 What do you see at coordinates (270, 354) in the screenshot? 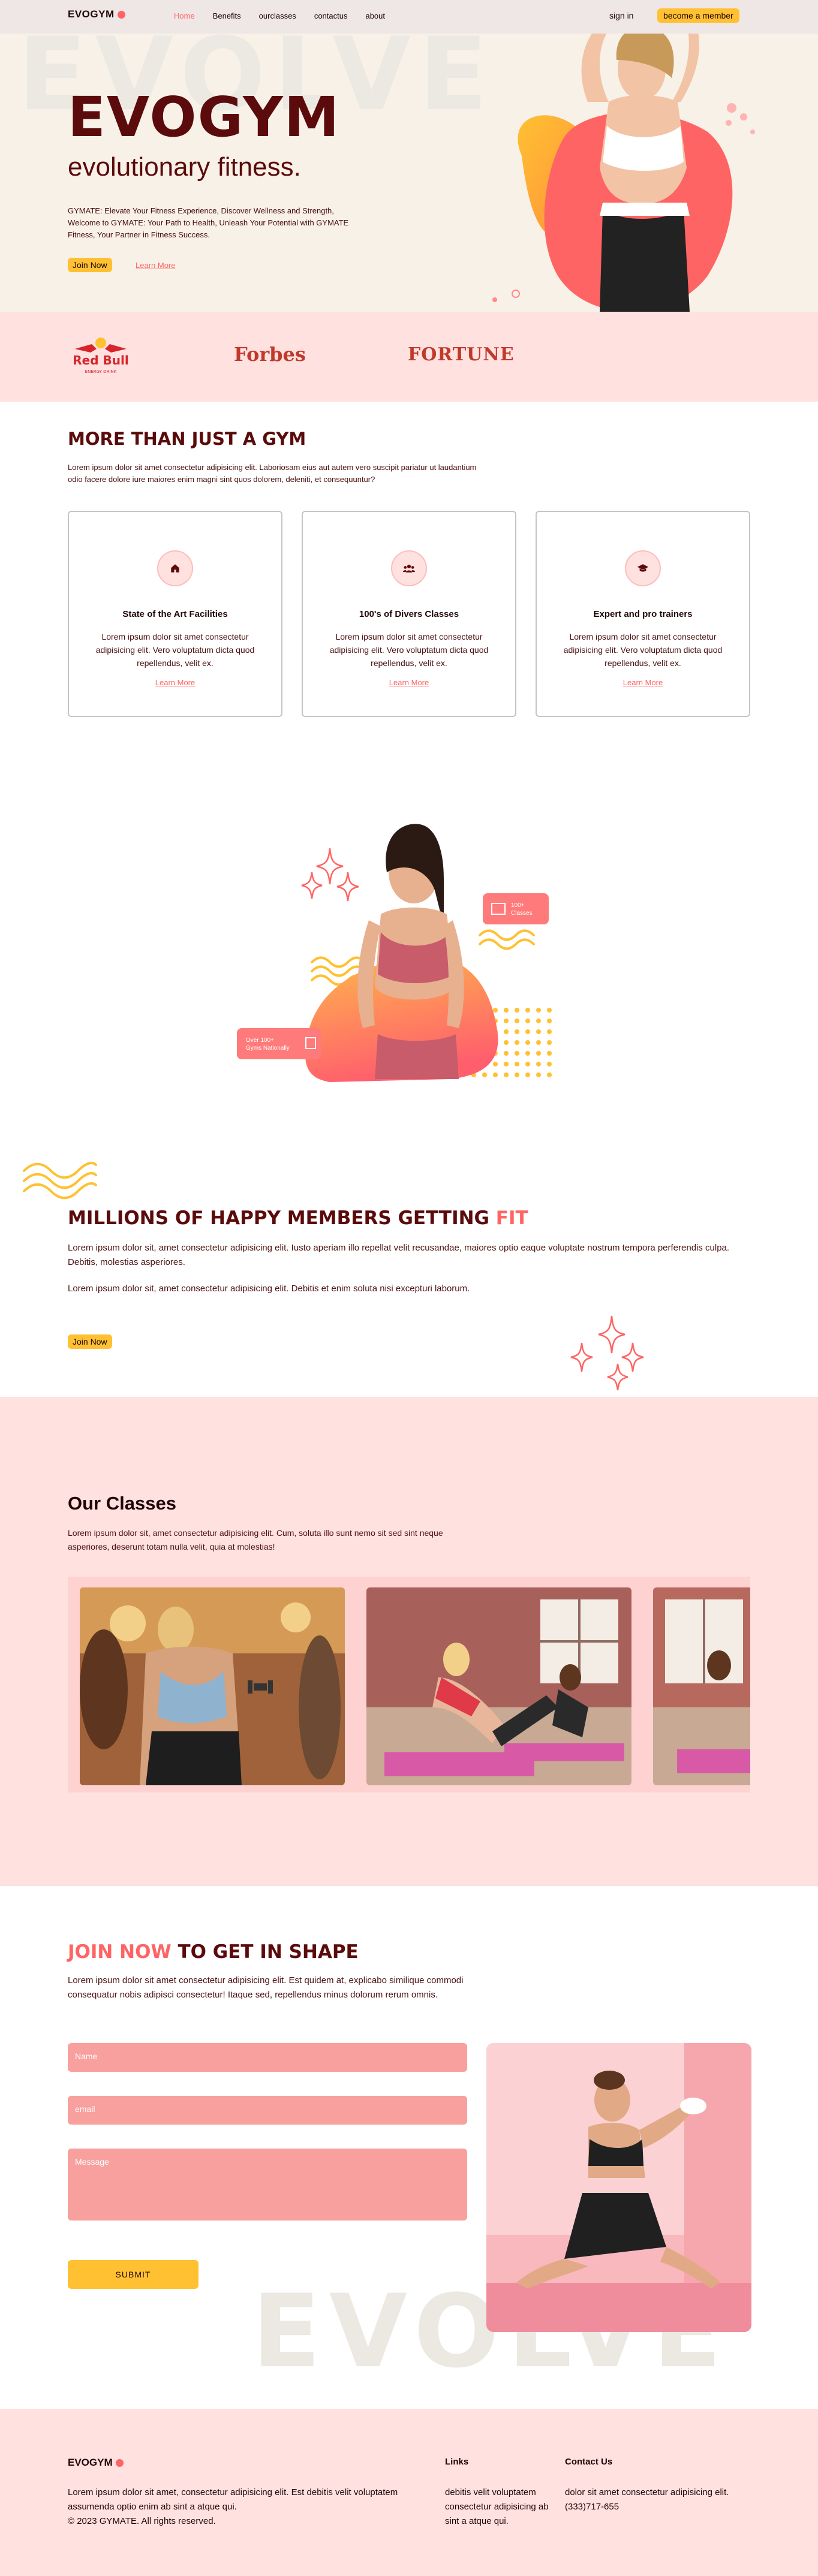
I see `forbes-logo: Forbes` at bounding box center [270, 354].